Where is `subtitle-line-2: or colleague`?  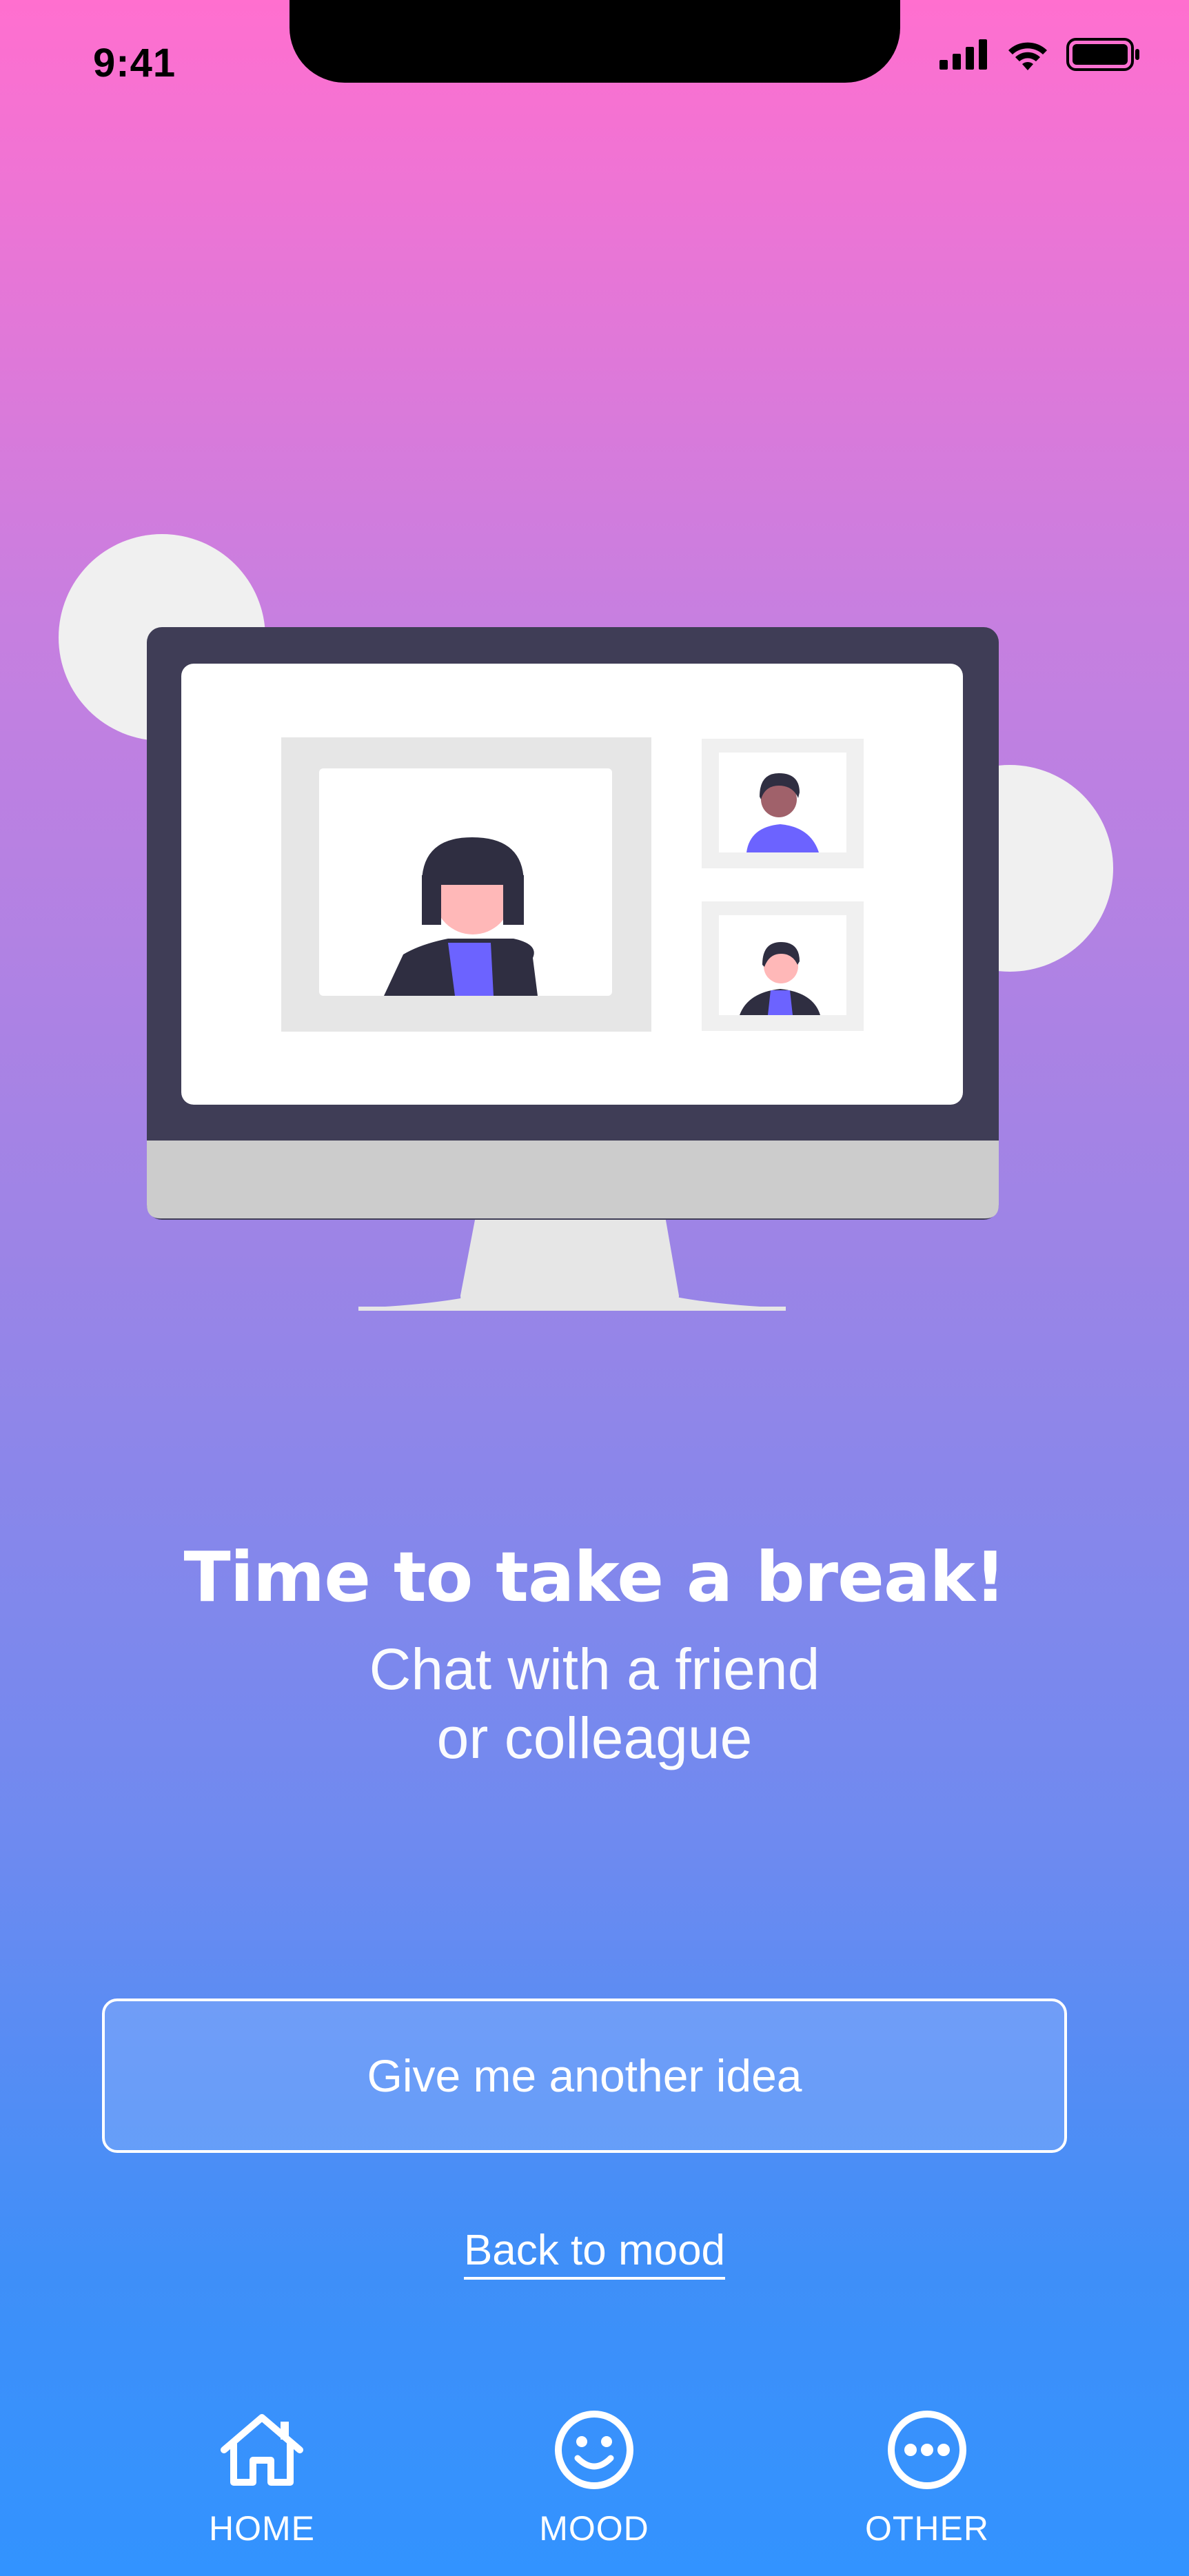 subtitle-line-2: or colleague is located at coordinates (594, 1738).